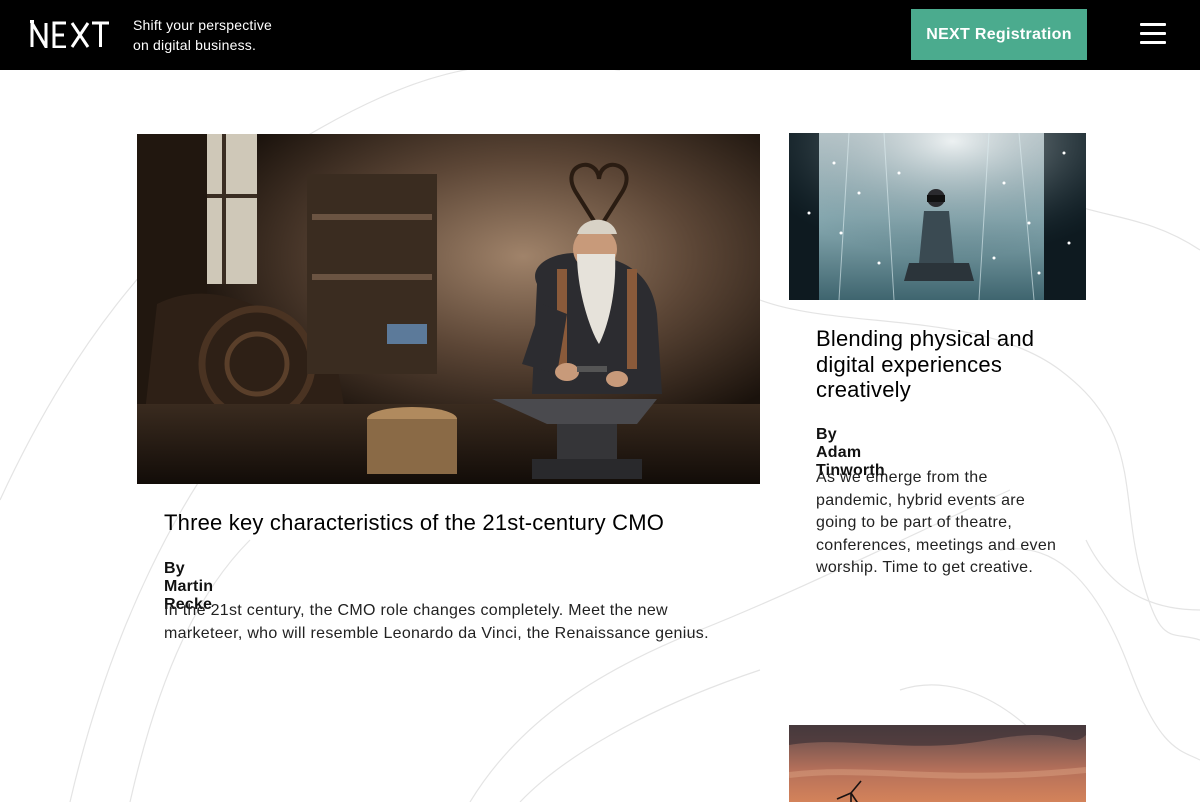  I want to click on tagline-line-2: on digital business., so click(195, 45).